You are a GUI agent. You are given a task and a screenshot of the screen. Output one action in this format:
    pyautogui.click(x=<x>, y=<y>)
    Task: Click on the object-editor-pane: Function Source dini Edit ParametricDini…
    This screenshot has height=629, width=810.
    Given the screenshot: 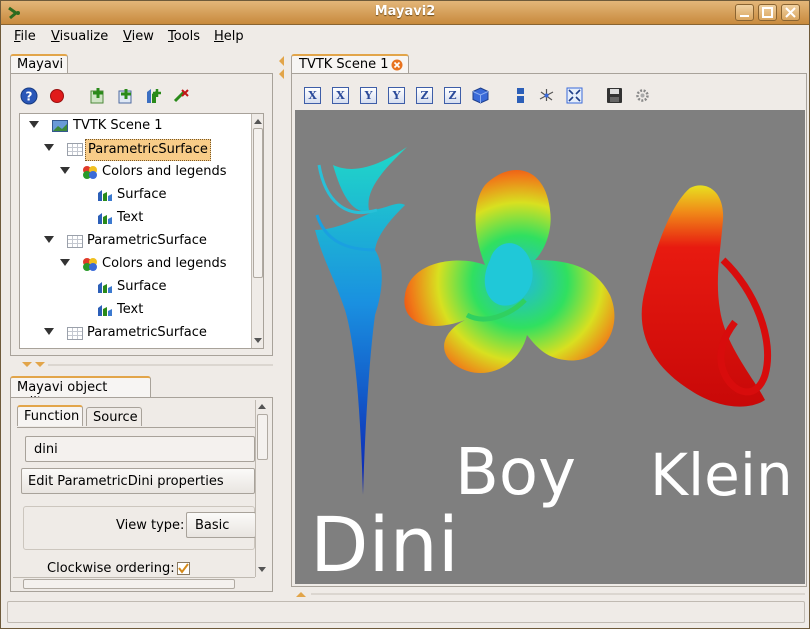 What is the action you would take?
    pyautogui.click(x=141, y=494)
    